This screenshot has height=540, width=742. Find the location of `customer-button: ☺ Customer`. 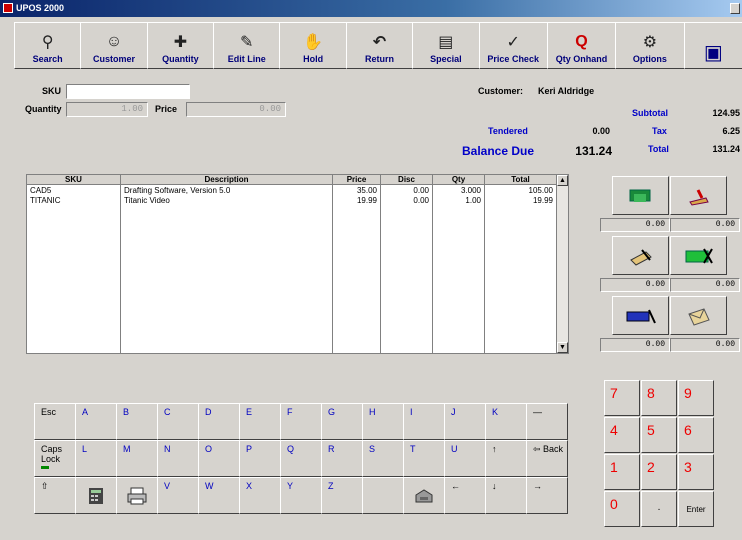

customer-button: ☺ Customer is located at coordinates (114, 45).